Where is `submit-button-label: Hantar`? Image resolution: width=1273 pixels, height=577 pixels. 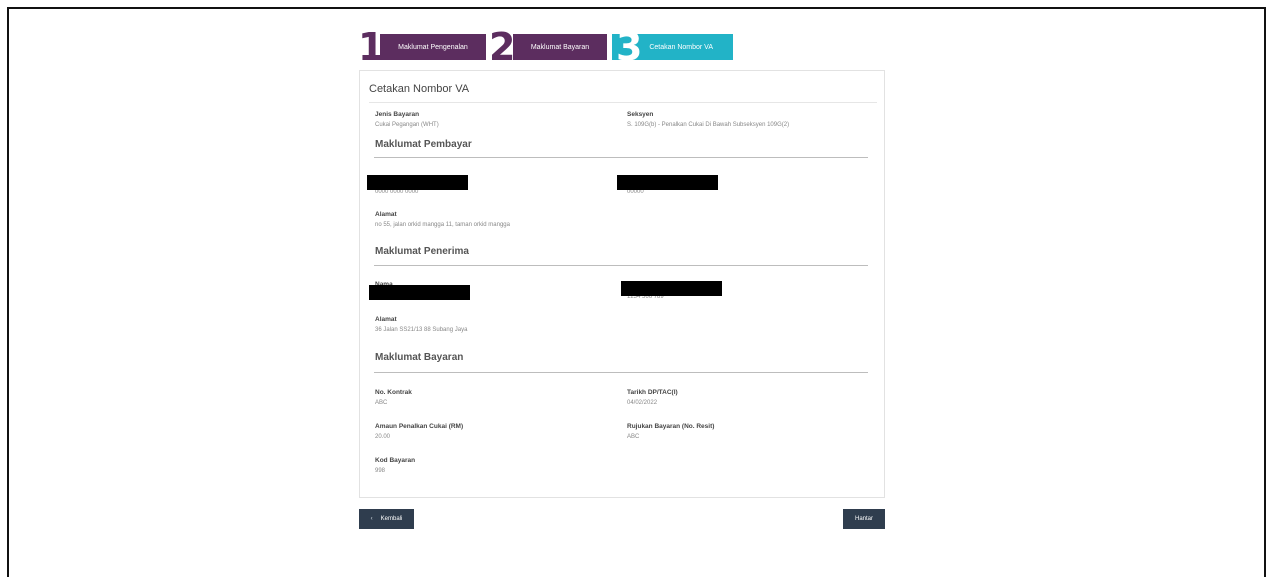
submit-button-label: Hantar is located at coordinates (863, 519).